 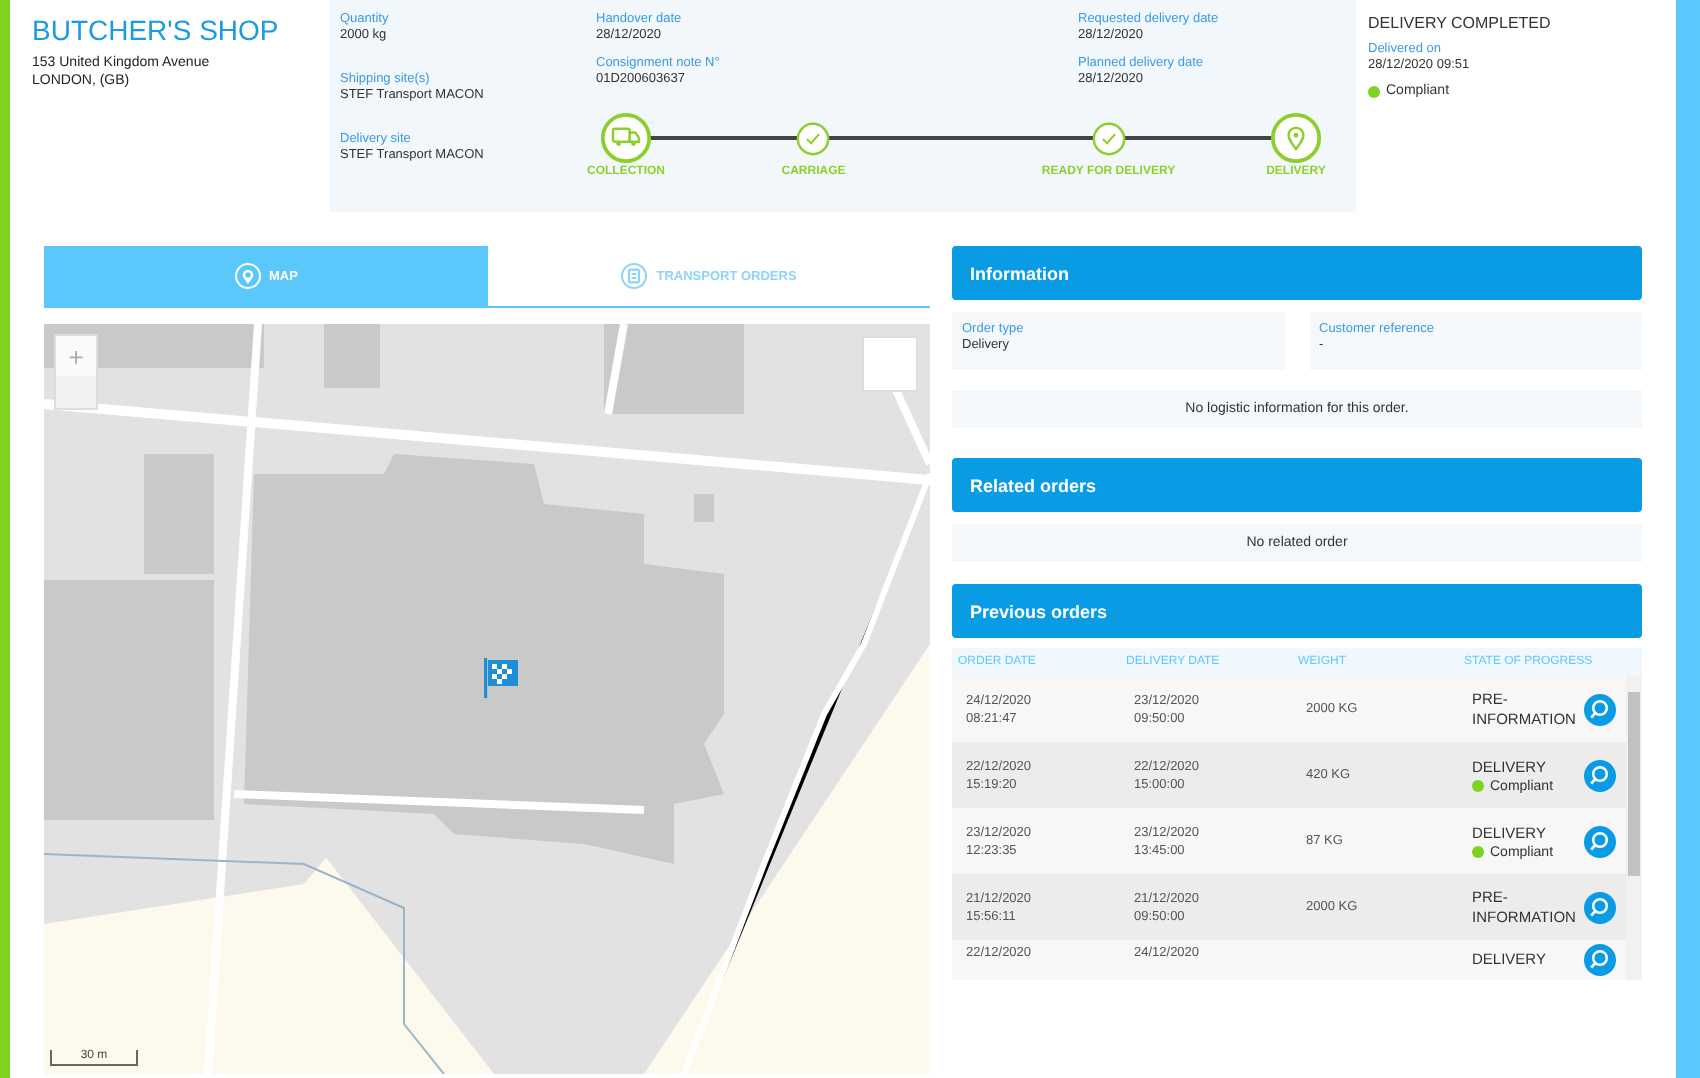 I want to click on scrollbar, so click(x=1634, y=828).